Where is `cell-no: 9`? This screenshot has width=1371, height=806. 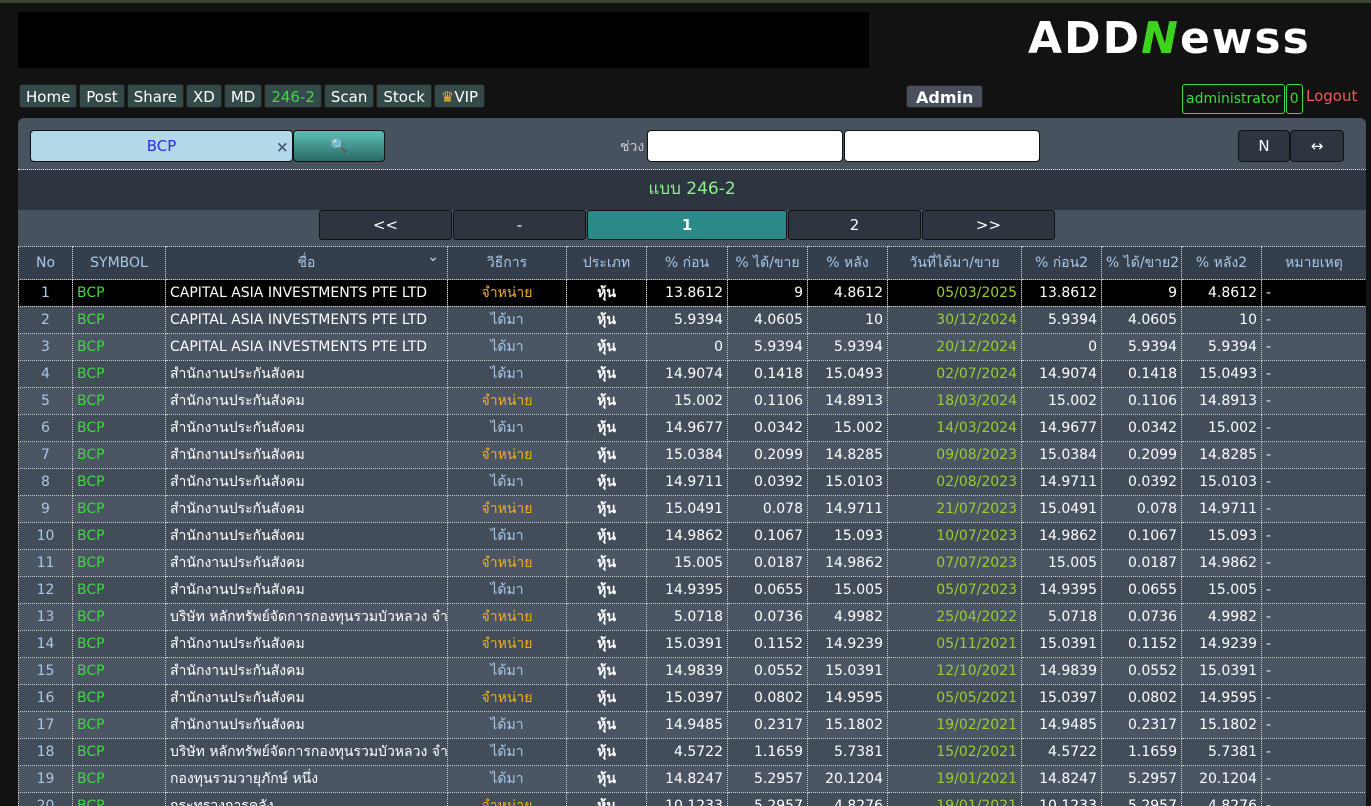 cell-no: 9 is located at coordinates (46, 509).